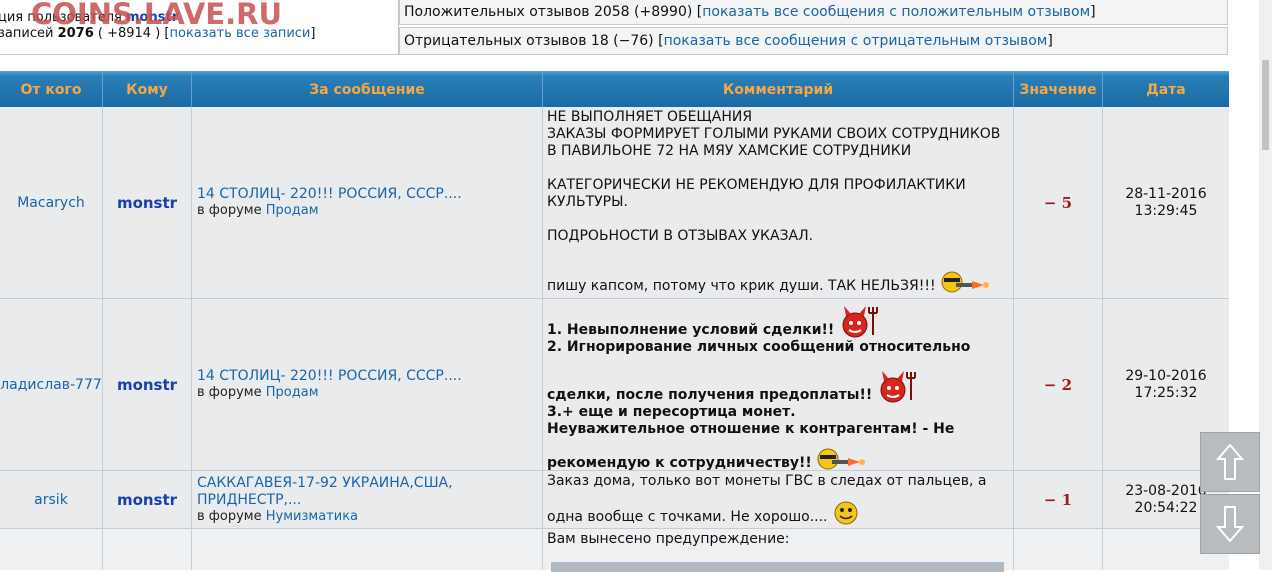 The width and height of the screenshot is (1272, 572). I want to click on comment-line: Вам вынесено предупреждение:, so click(668, 539).